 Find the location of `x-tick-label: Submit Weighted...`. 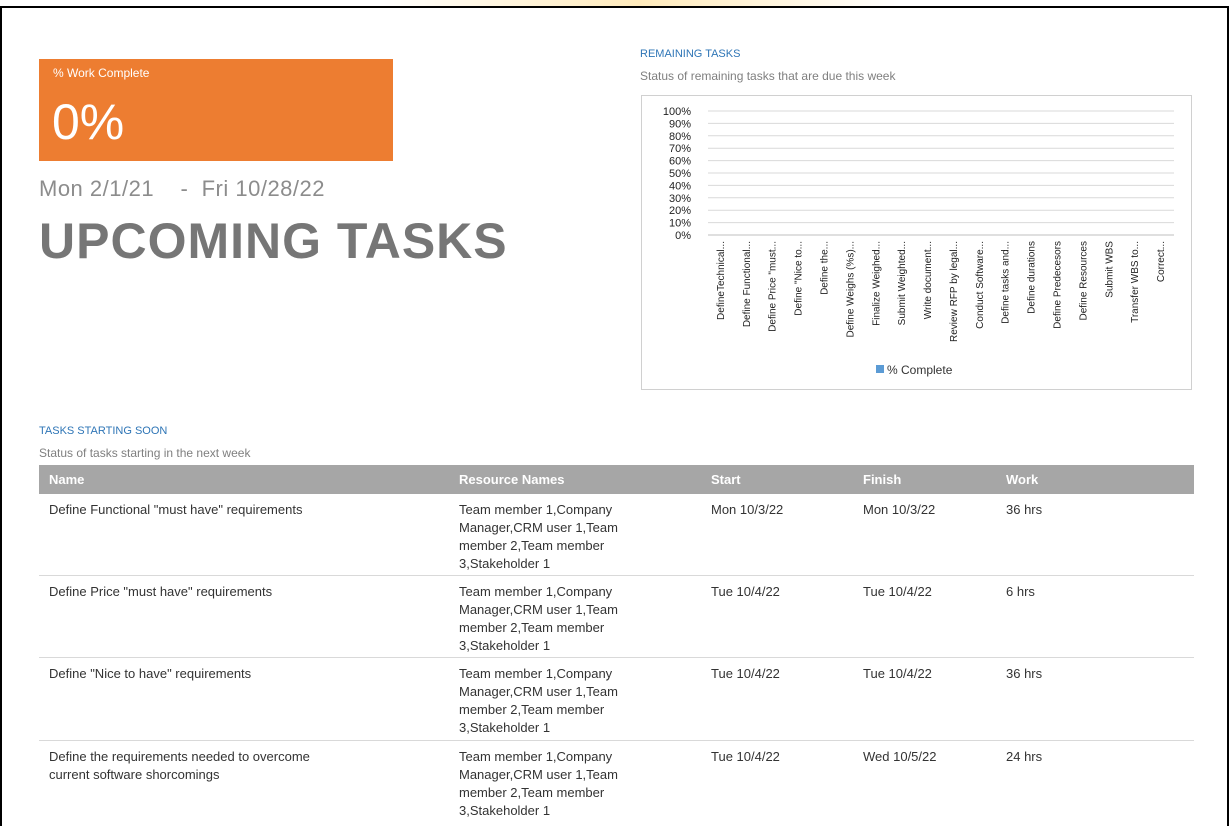

x-tick-label: Submit Weighted... is located at coordinates (902, 283).